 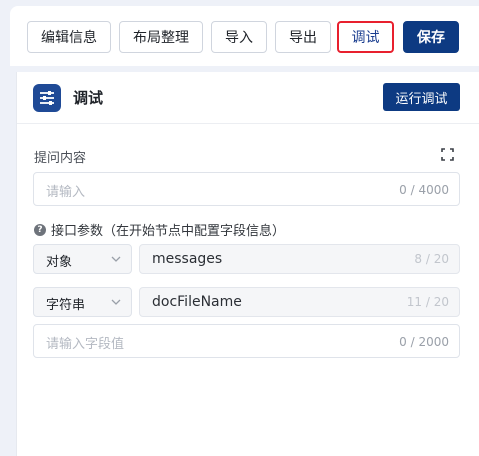 I want to click on debug-button: 调试, so click(x=365, y=37).